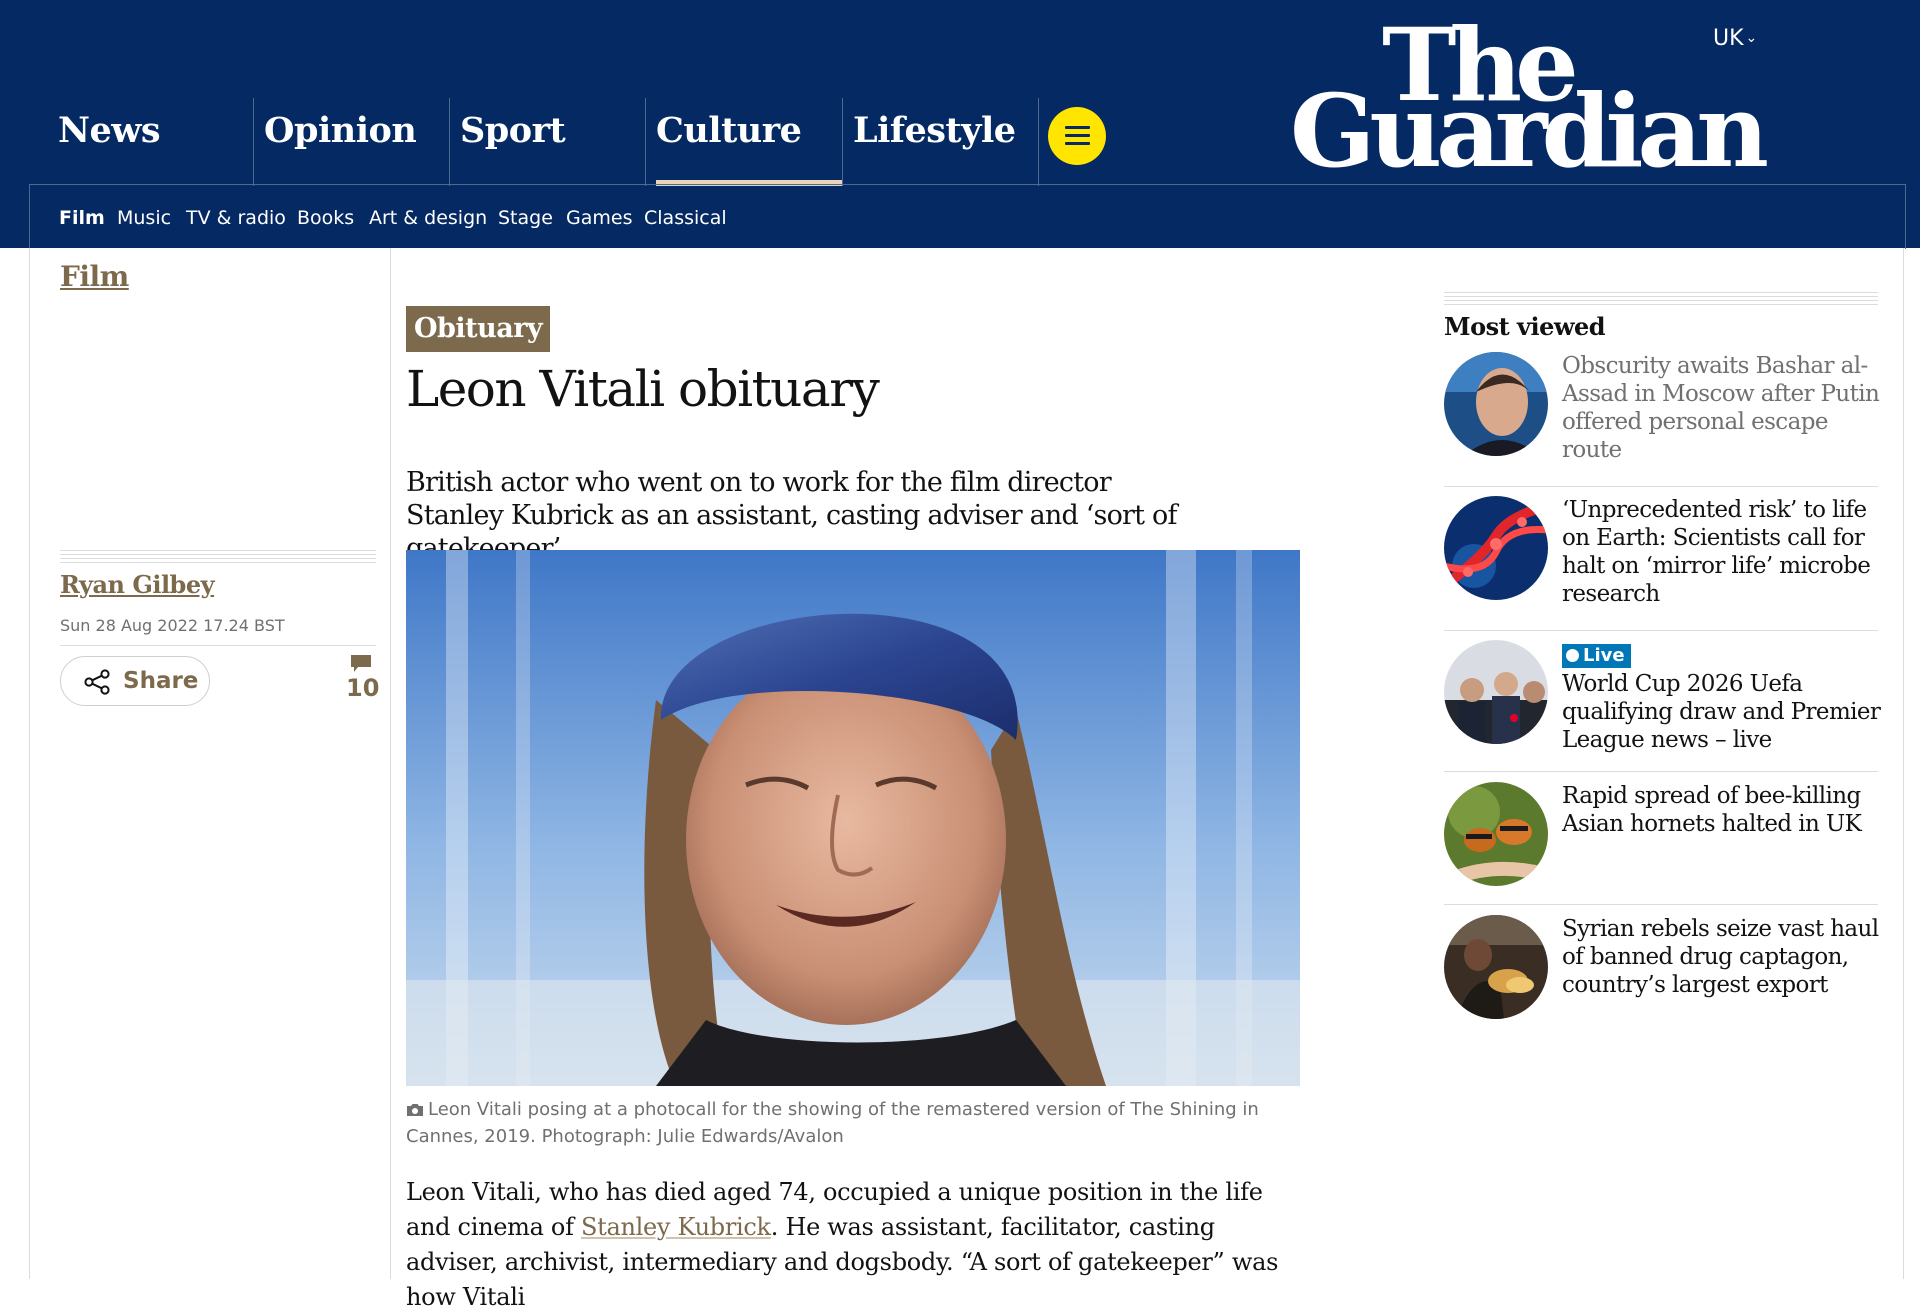  What do you see at coordinates (513, 130) in the screenshot?
I see `pillar-sport-link: Sport` at bounding box center [513, 130].